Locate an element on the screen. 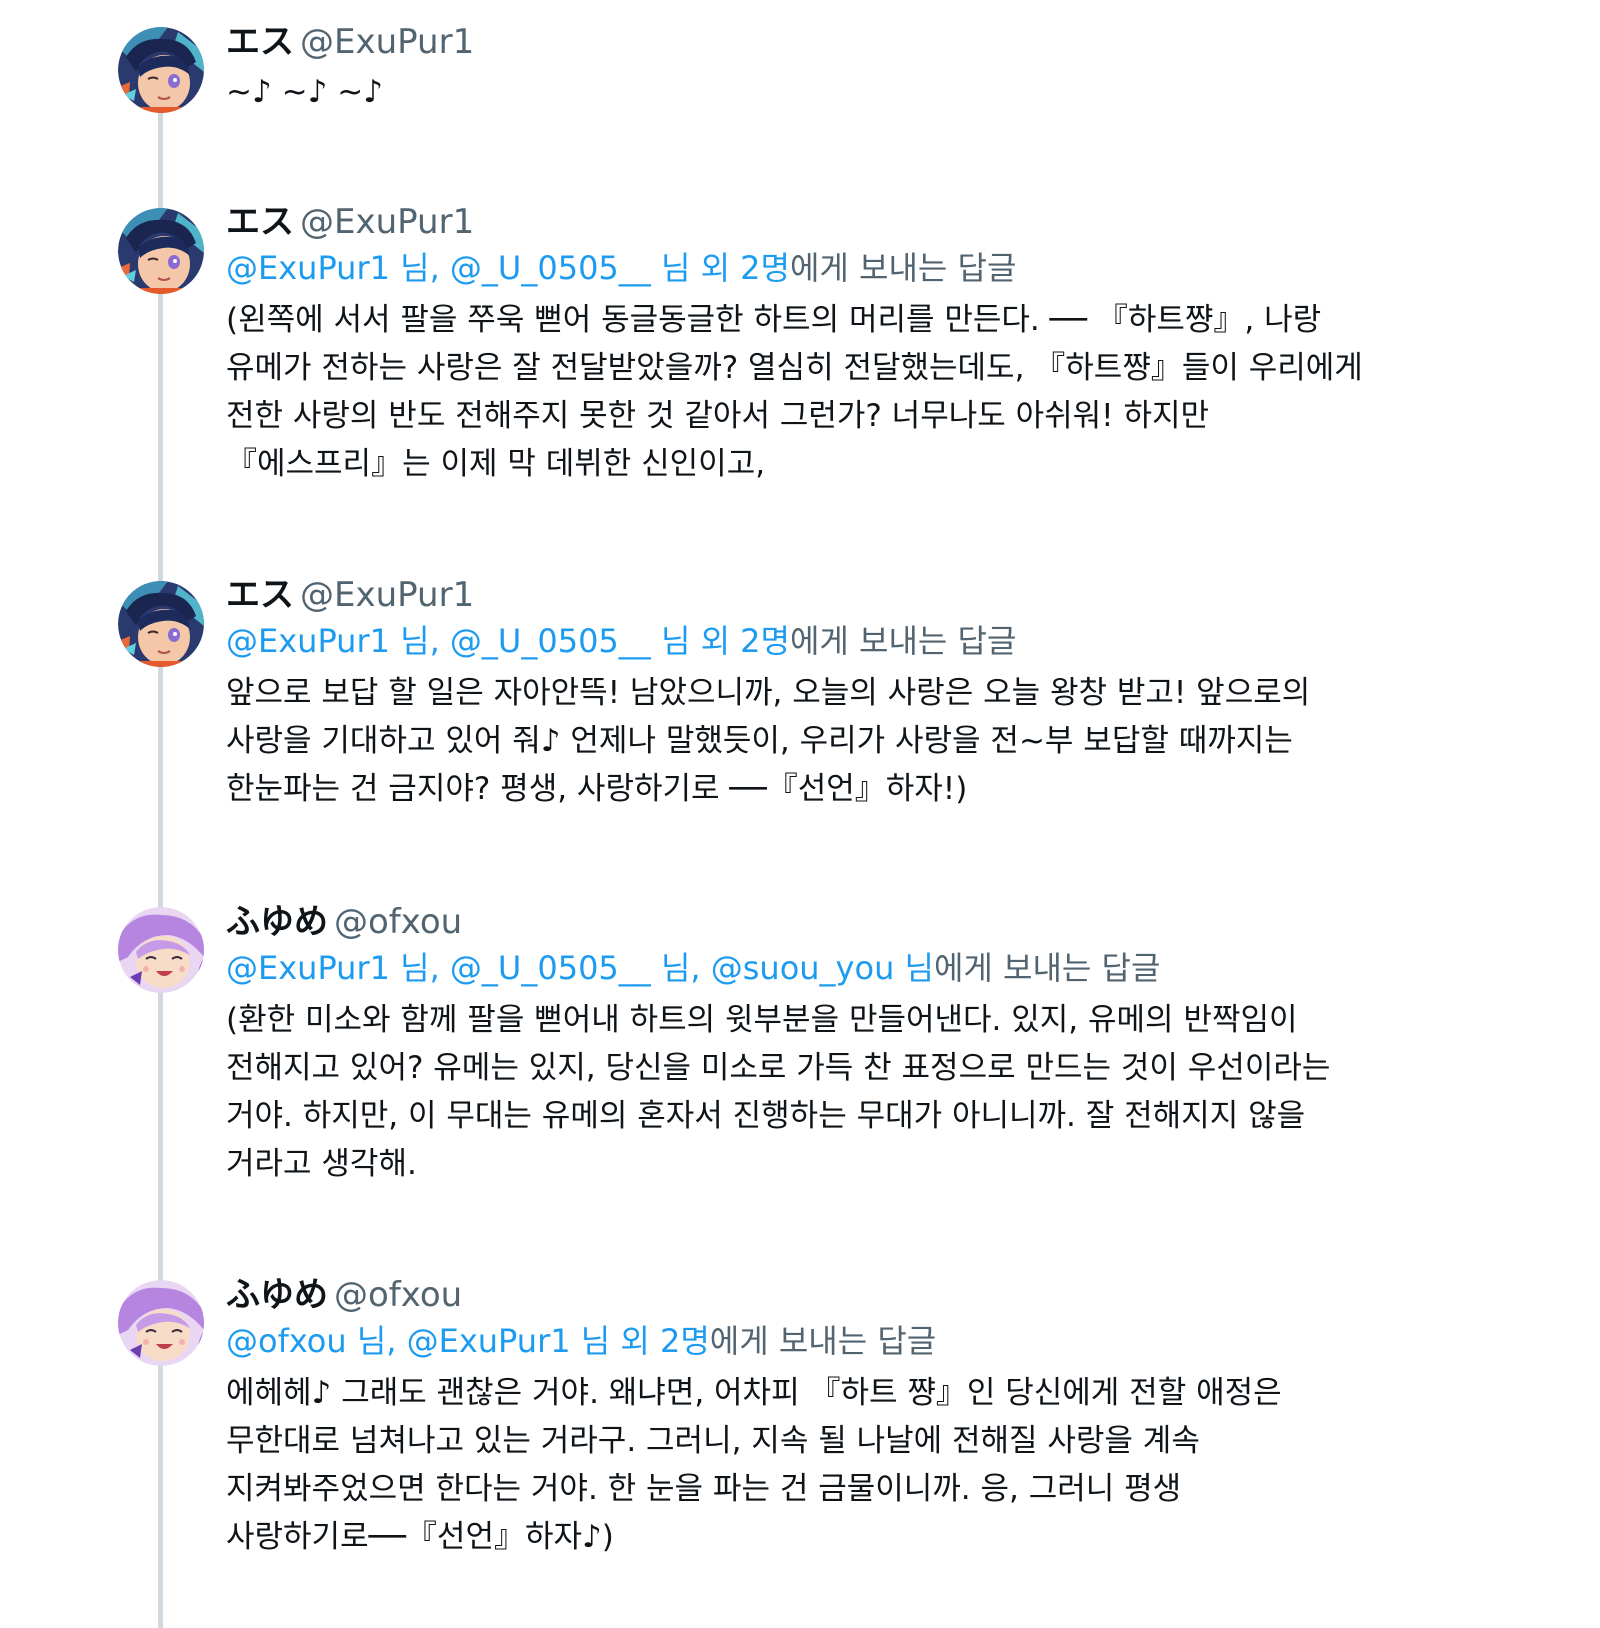 The width and height of the screenshot is (1600, 1628). reply-context: @ofxou 님, @ExuPur1 님 외 2명에게 보내는 답글 is located at coordinates (891, 1341).